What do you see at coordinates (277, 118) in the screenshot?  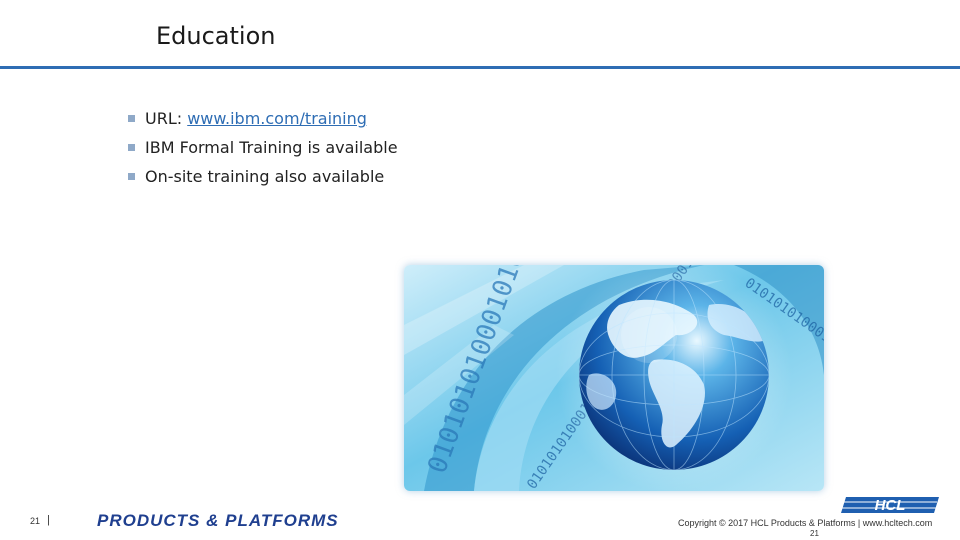 I see `training-link: www.ibm.com/training` at bounding box center [277, 118].